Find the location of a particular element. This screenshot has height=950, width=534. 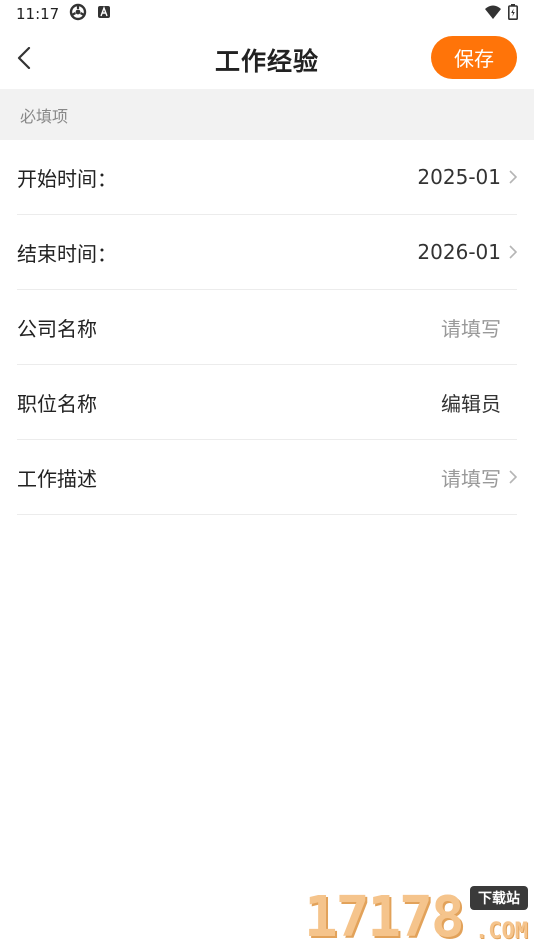

status-left: 11:17 is located at coordinates (63, 14).